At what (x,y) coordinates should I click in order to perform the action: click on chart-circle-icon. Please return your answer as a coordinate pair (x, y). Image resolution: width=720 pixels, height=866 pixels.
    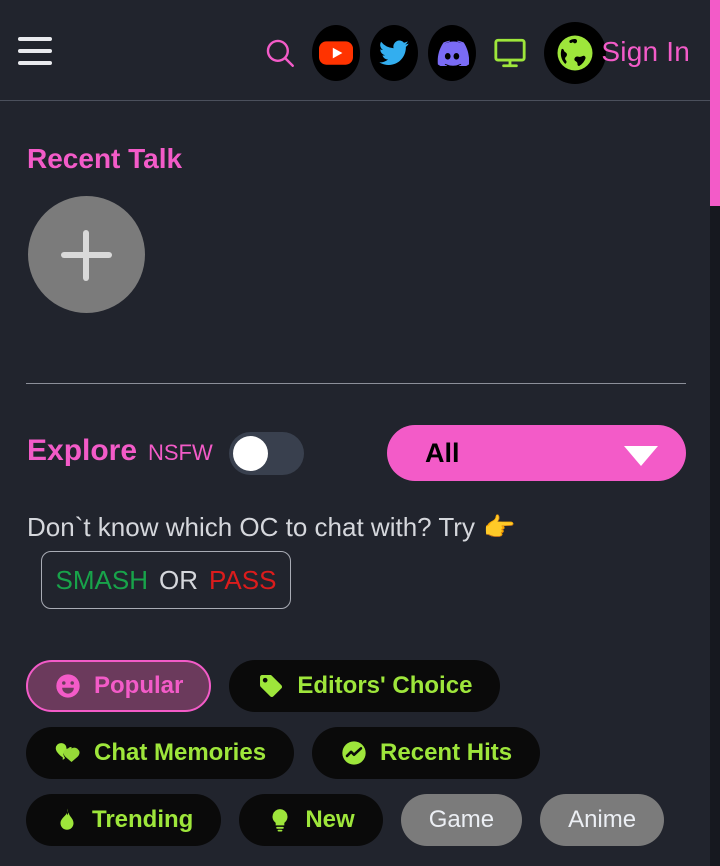
    Looking at the image, I should click on (354, 753).